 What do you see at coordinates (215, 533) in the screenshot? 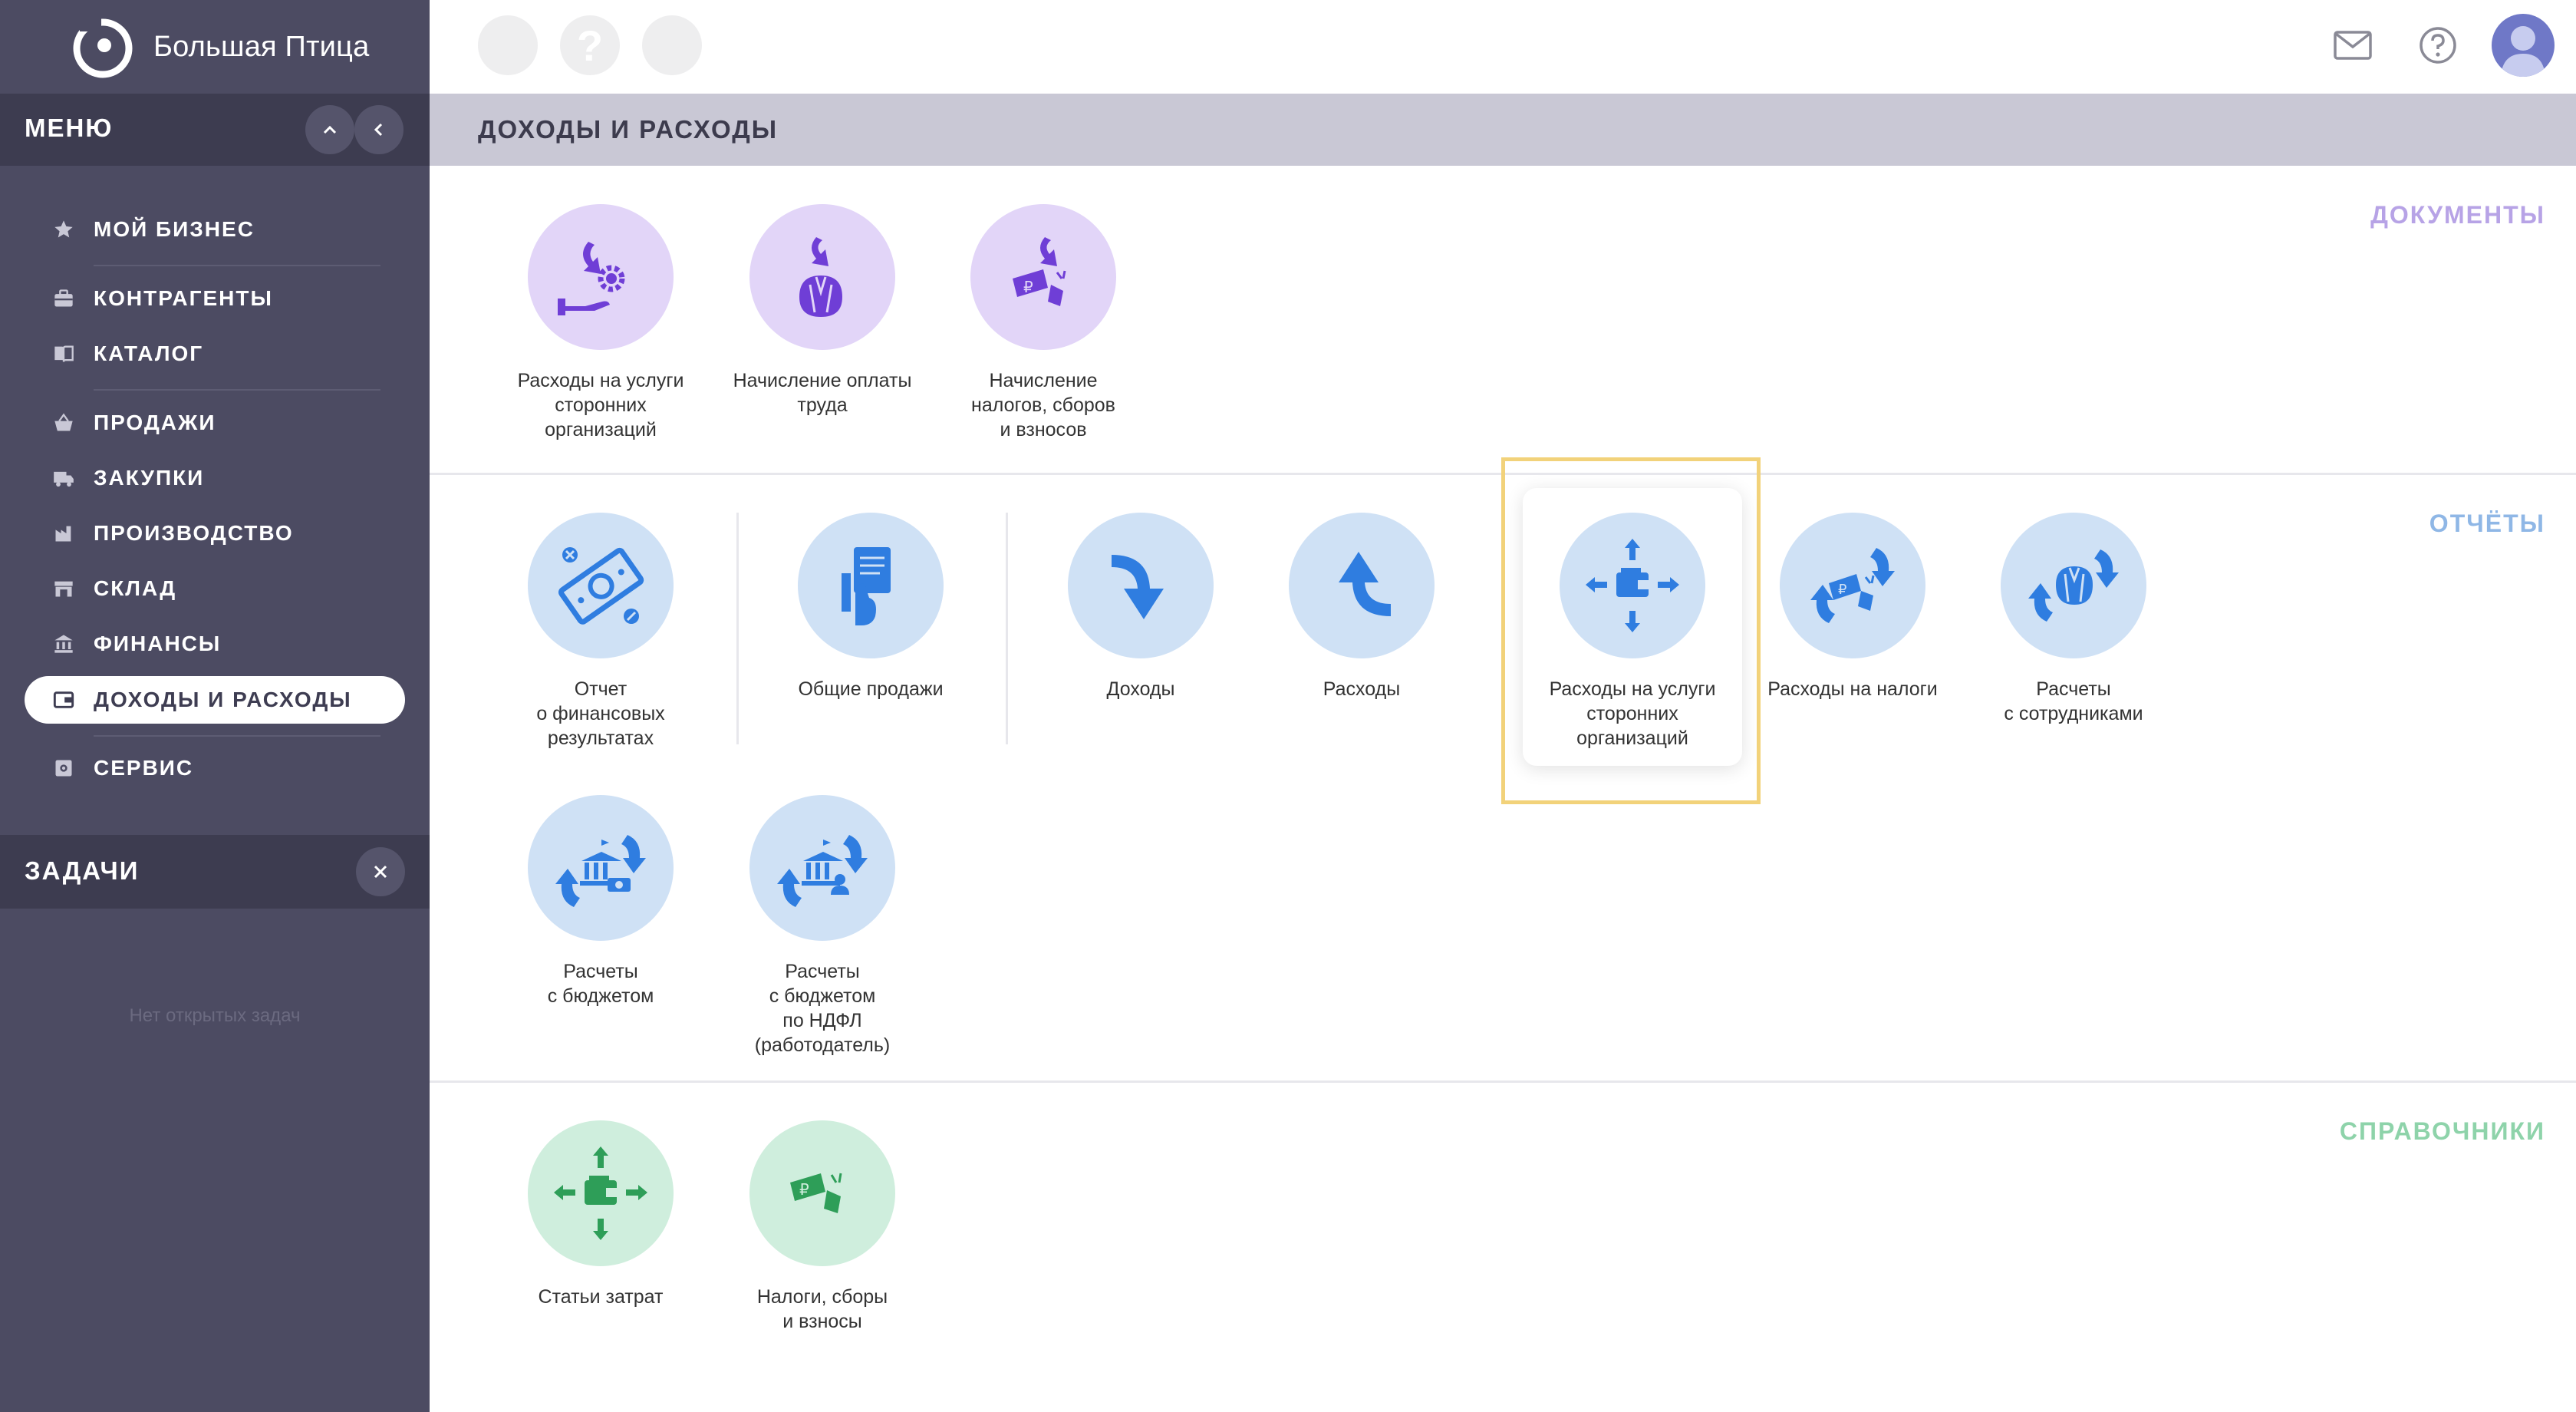
I see `sidebar-item-production: ПРОИЗВОДСТВО` at bounding box center [215, 533].